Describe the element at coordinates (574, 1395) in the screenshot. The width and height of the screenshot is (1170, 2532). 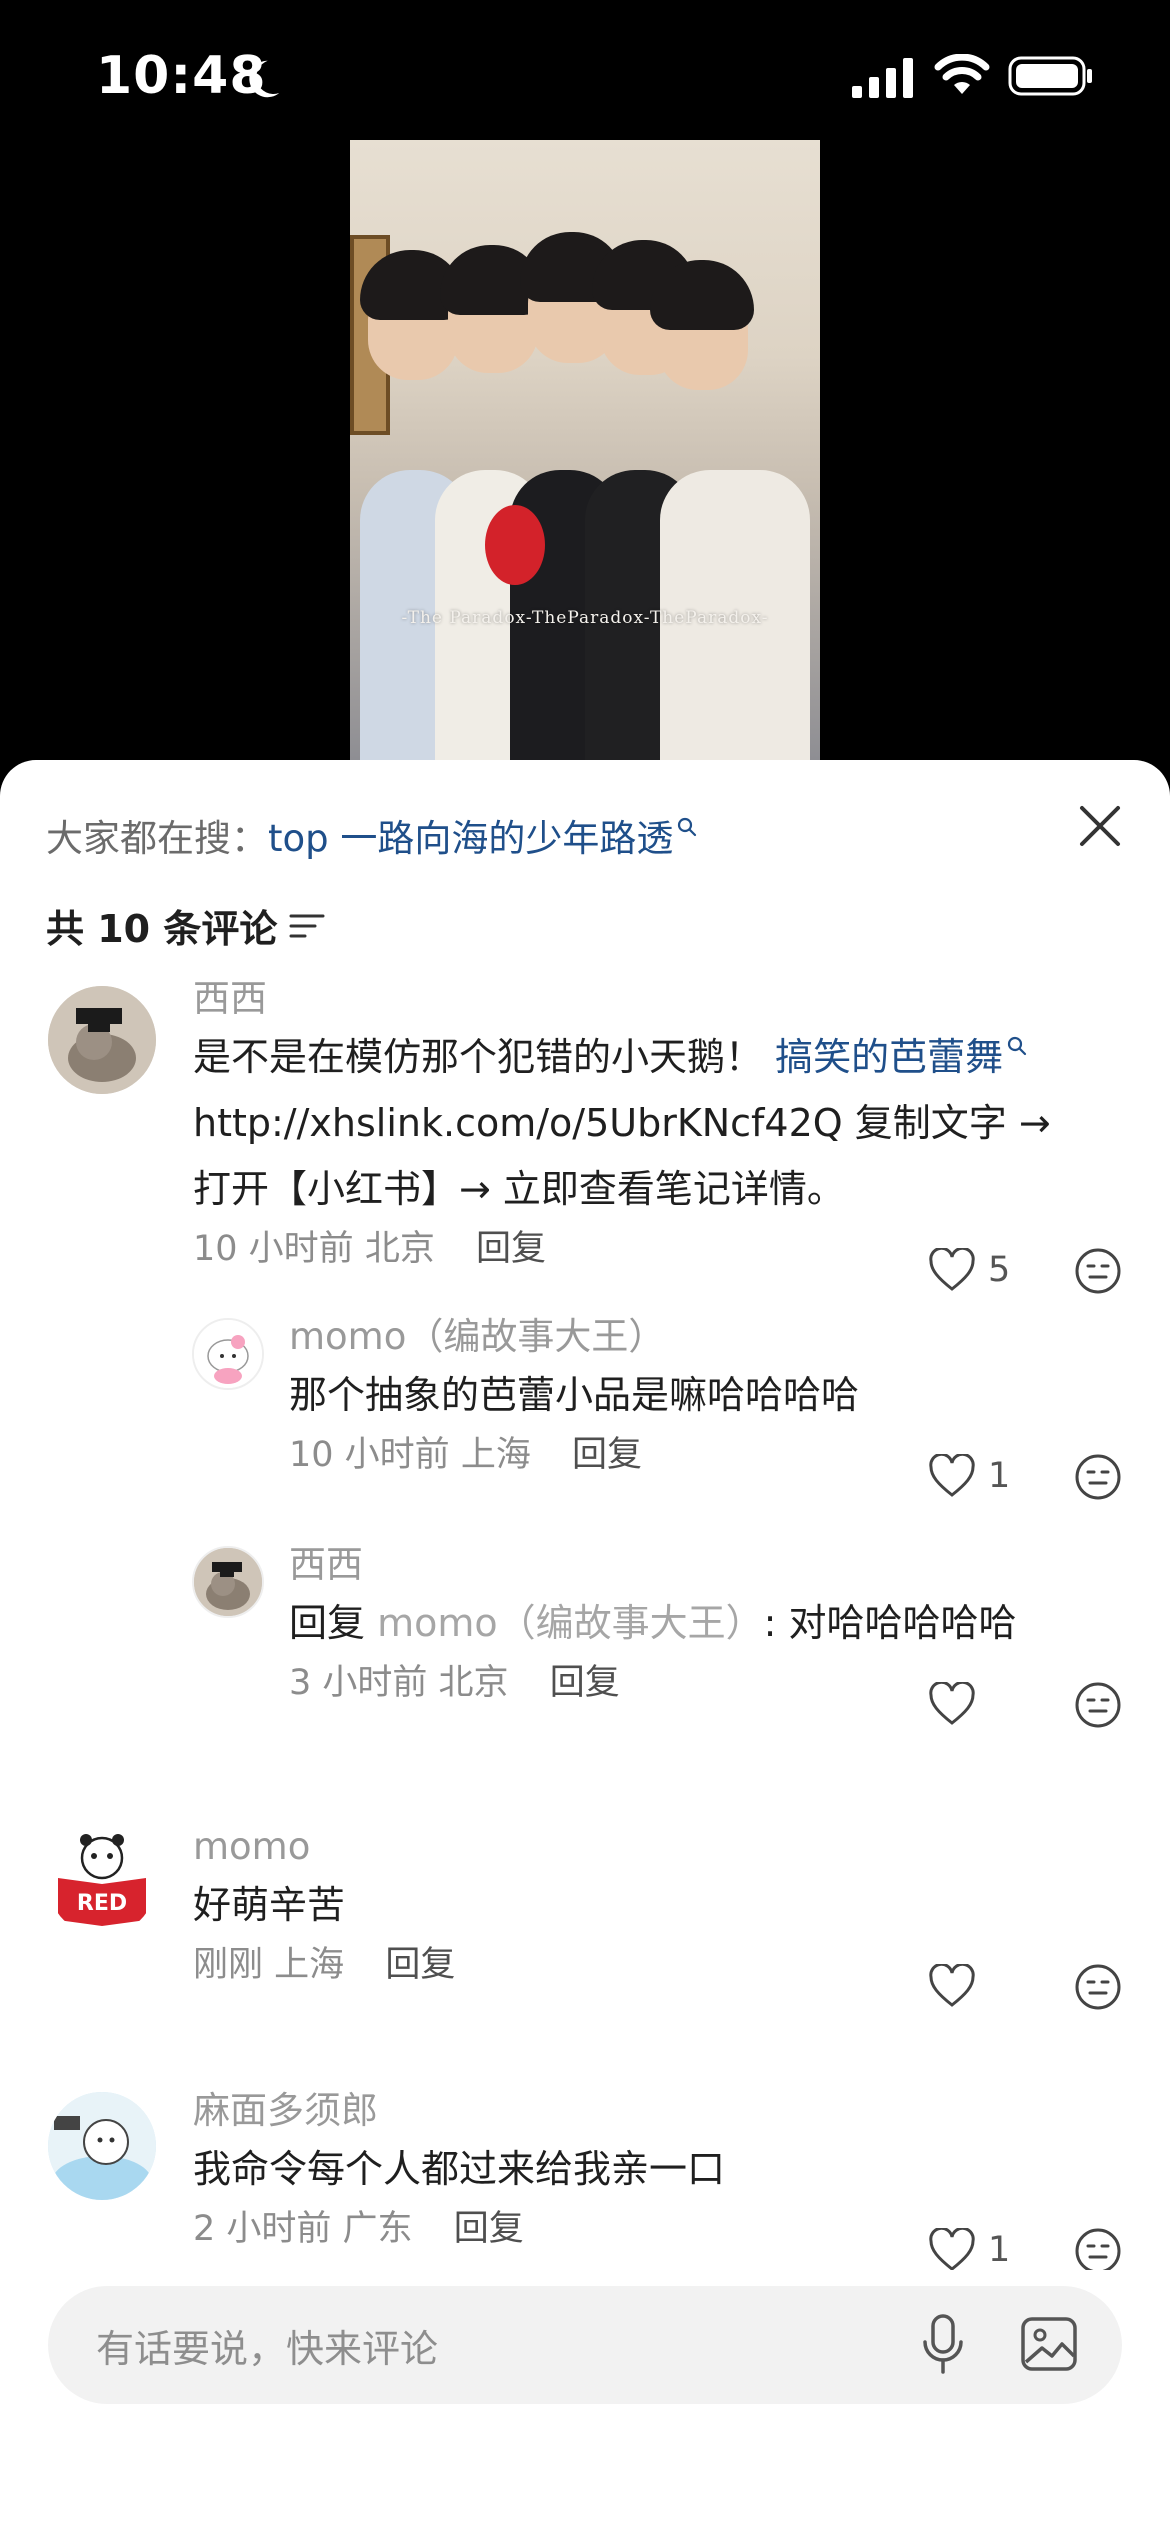
I see `comment-text: 那个抽象的芭蕾小品是嘛哈哈哈哈` at that location.